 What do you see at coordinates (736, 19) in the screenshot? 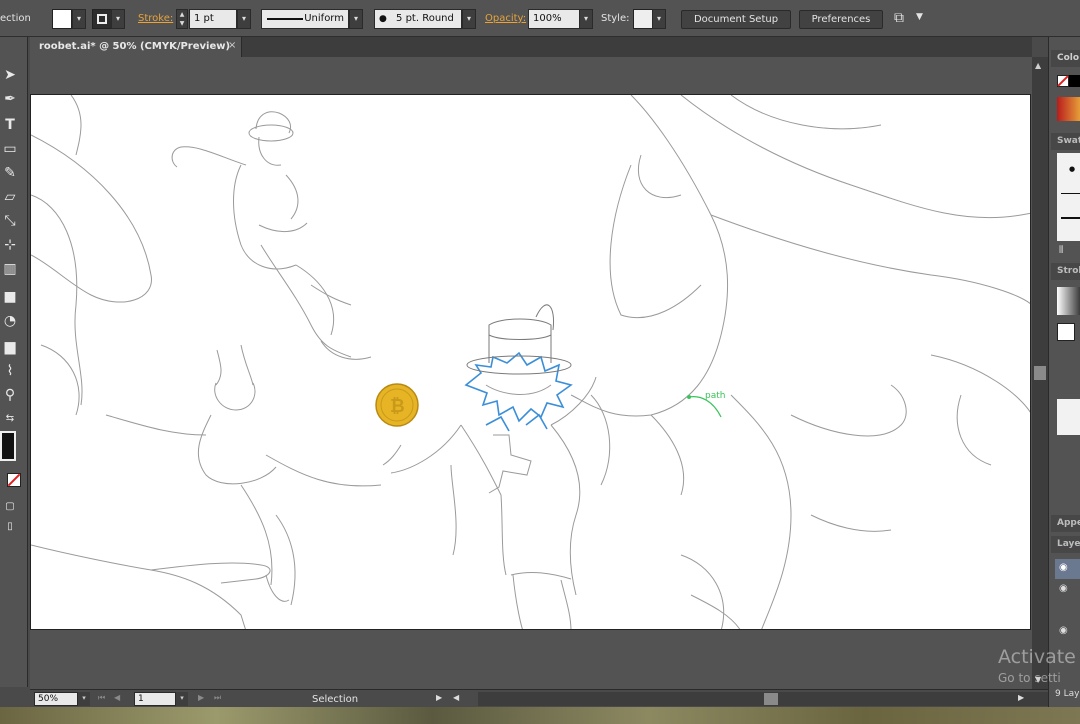
I see `document-setup-button: Document Setup` at bounding box center [736, 19].